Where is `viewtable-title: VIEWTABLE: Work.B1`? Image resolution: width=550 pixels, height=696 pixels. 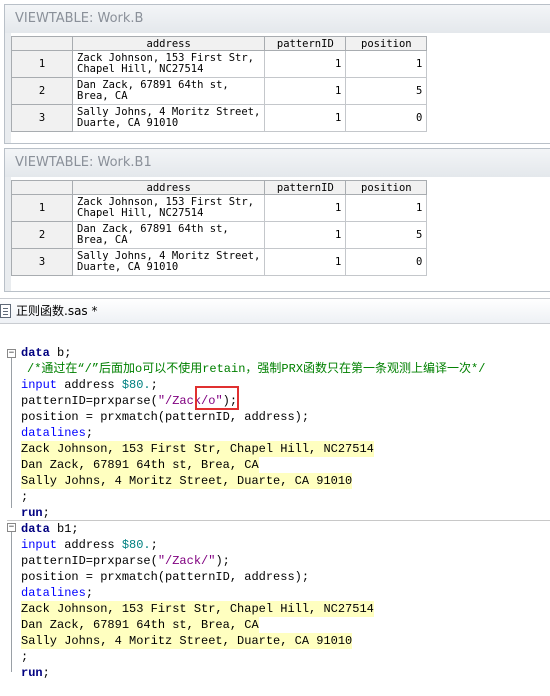
viewtable-title: VIEWTABLE: Work.B1 is located at coordinates (277, 163).